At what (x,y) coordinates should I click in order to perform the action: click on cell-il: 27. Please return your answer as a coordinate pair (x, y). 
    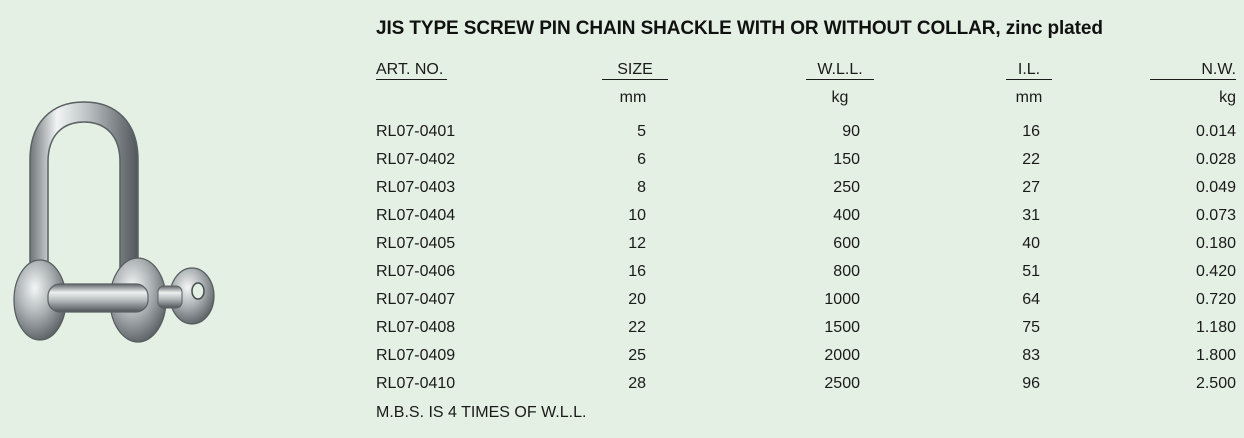
    Looking at the image, I should click on (1031, 187).